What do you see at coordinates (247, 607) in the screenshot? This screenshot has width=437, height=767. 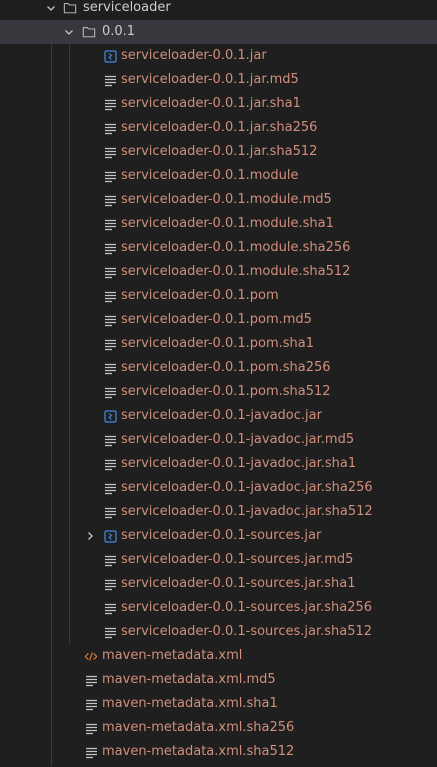 I see `tree-file-label: serviceloader-0.0.1-sources.jar.sha256` at bounding box center [247, 607].